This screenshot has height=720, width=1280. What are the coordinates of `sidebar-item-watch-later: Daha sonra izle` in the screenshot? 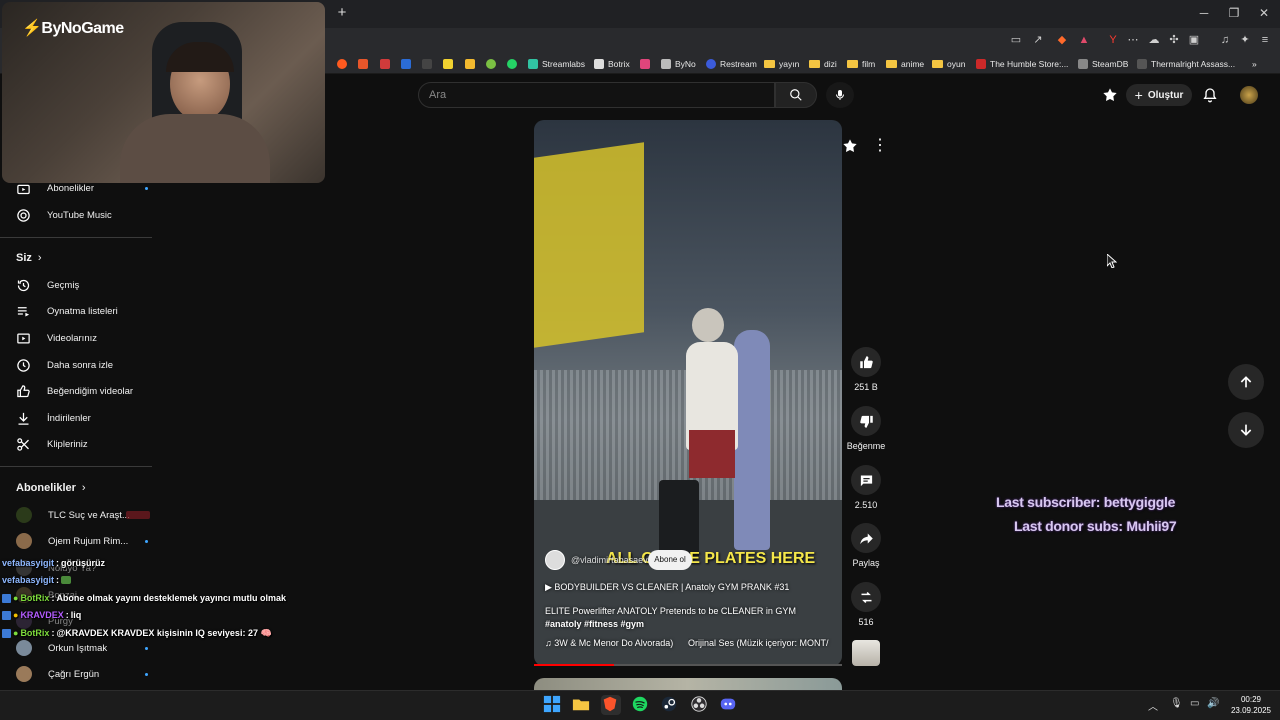 It's located at (64, 365).